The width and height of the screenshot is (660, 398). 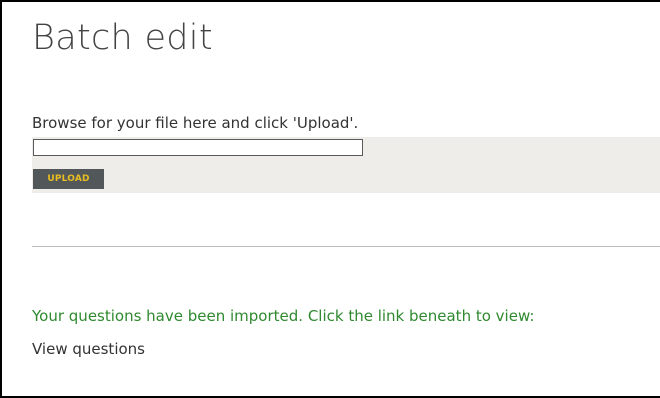 What do you see at coordinates (346, 246) in the screenshot?
I see `divider` at bounding box center [346, 246].